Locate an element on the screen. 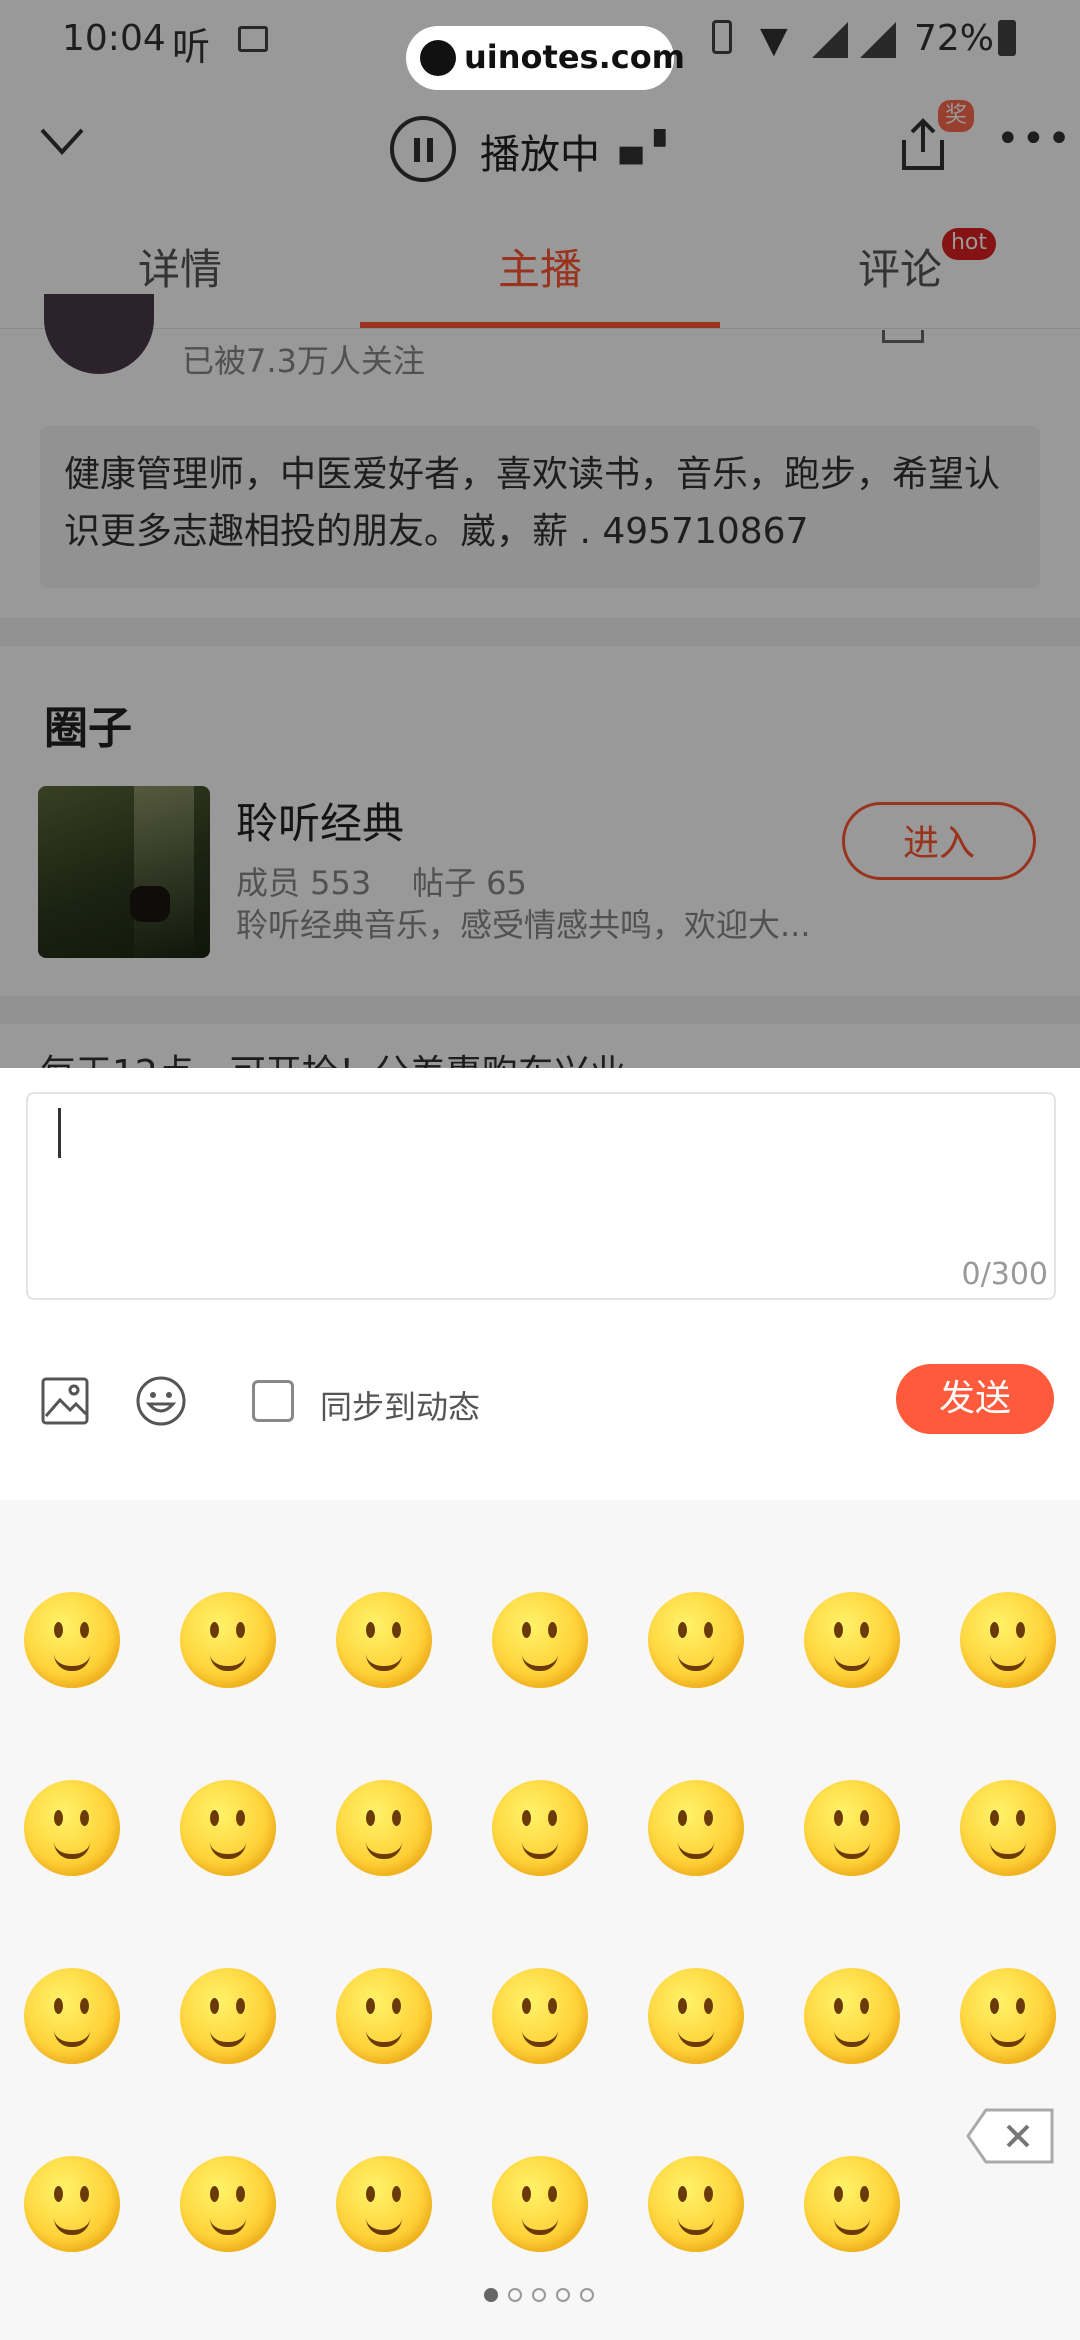 The height and width of the screenshot is (2340, 1080). dizzy-emoji is located at coordinates (696, 2204).